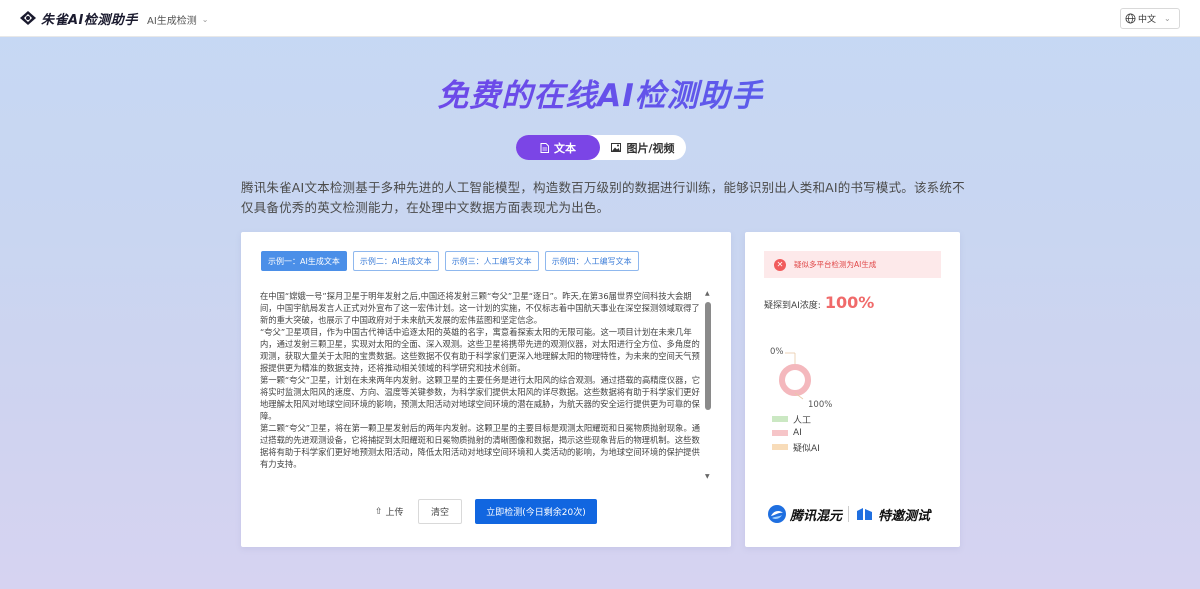  What do you see at coordinates (394, 513) in the screenshot?
I see `upload-label: 上传` at bounding box center [394, 513].